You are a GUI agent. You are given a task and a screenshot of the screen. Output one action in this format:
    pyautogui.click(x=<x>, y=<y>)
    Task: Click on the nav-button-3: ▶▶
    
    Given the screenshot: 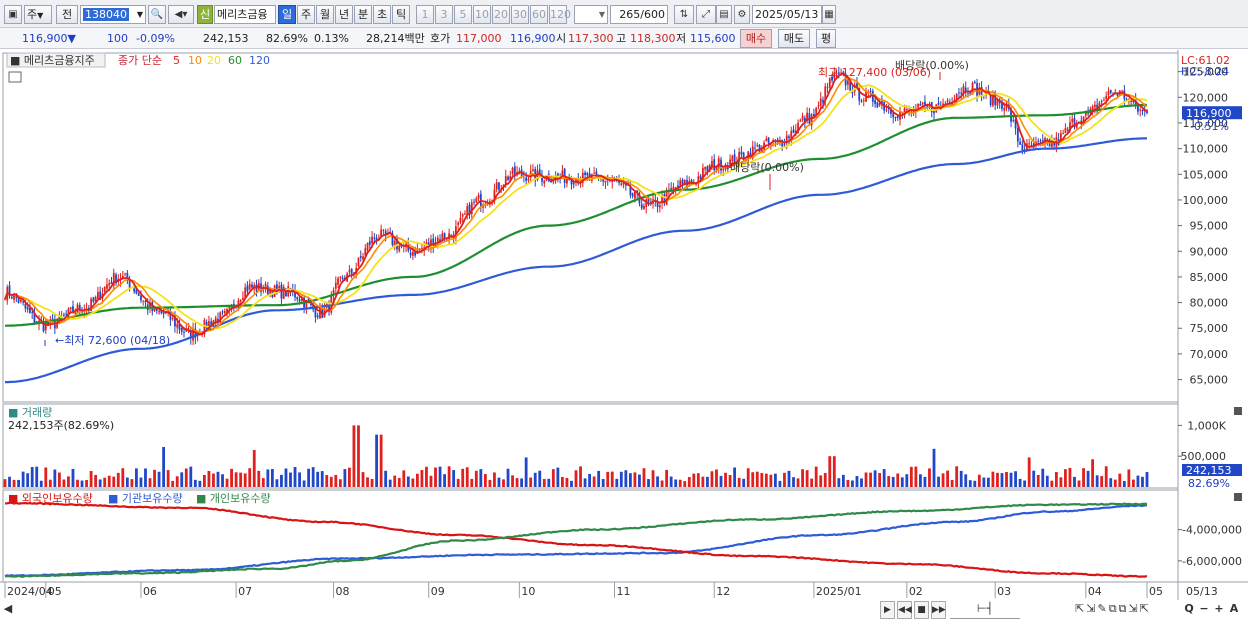 What is the action you would take?
    pyautogui.click(x=938, y=610)
    